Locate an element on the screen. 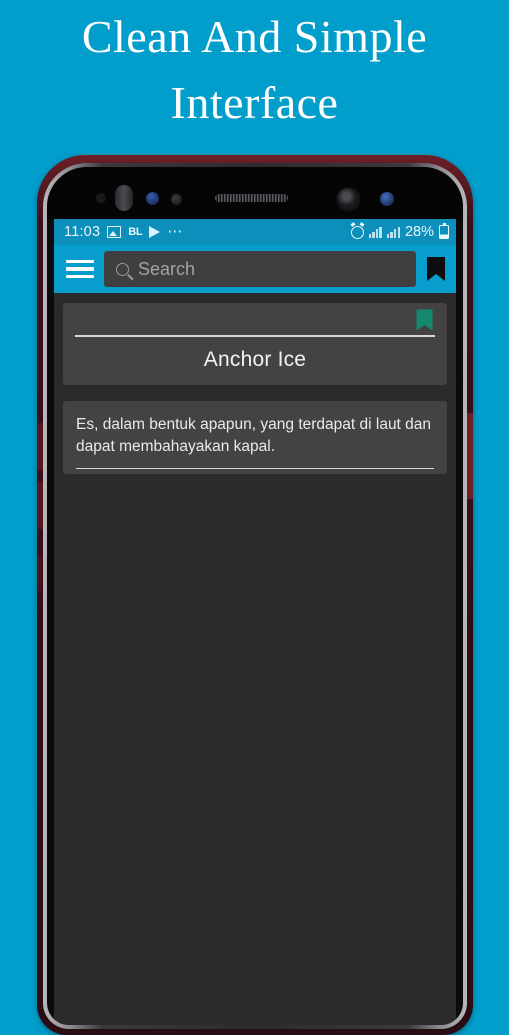 The image size is (509, 1035). bookmark-filled-icon is located at coordinates (424, 320).